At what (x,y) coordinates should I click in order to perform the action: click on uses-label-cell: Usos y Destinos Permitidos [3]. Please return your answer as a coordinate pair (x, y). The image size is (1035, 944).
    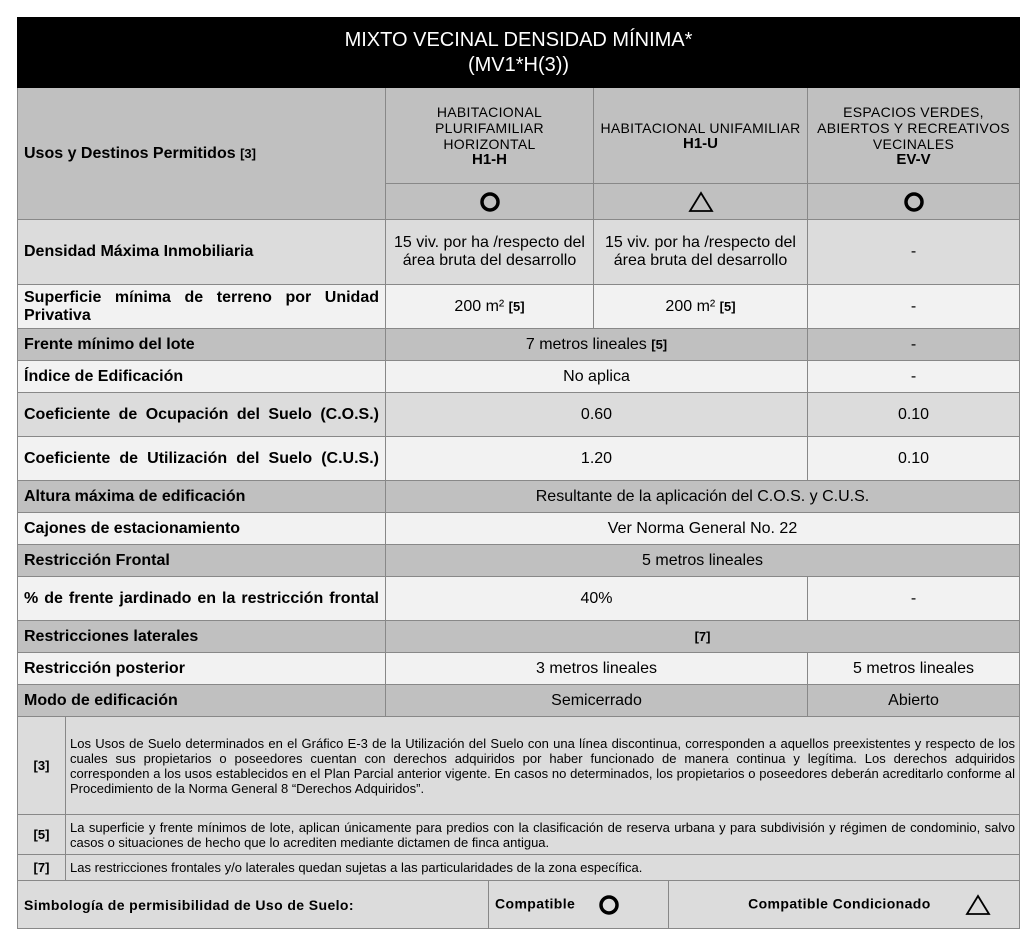
    Looking at the image, I should click on (201, 153).